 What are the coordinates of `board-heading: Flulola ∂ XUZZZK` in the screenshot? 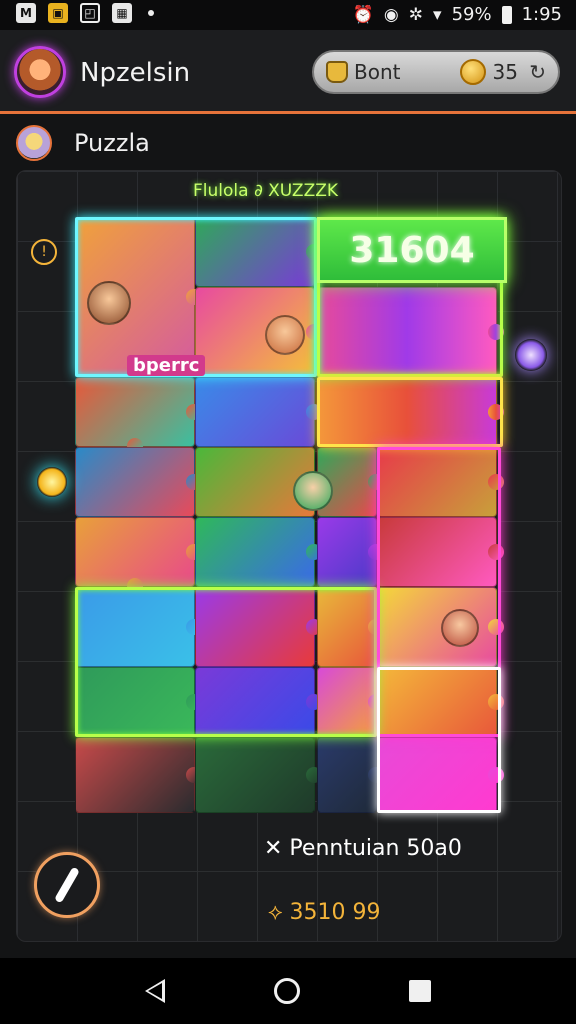 It's located at (266, 191).